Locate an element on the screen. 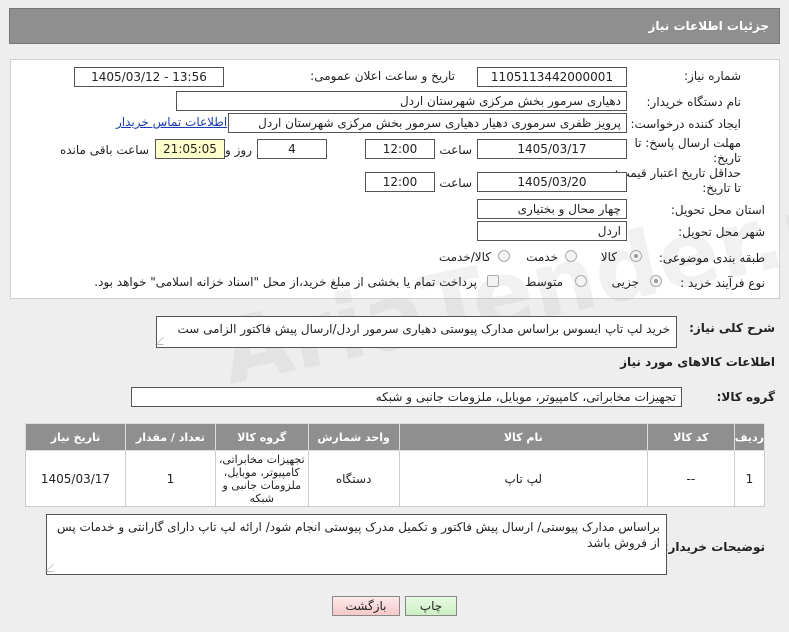  province-field: چهار محال و بختیاری is located at coordinates (552, 209).